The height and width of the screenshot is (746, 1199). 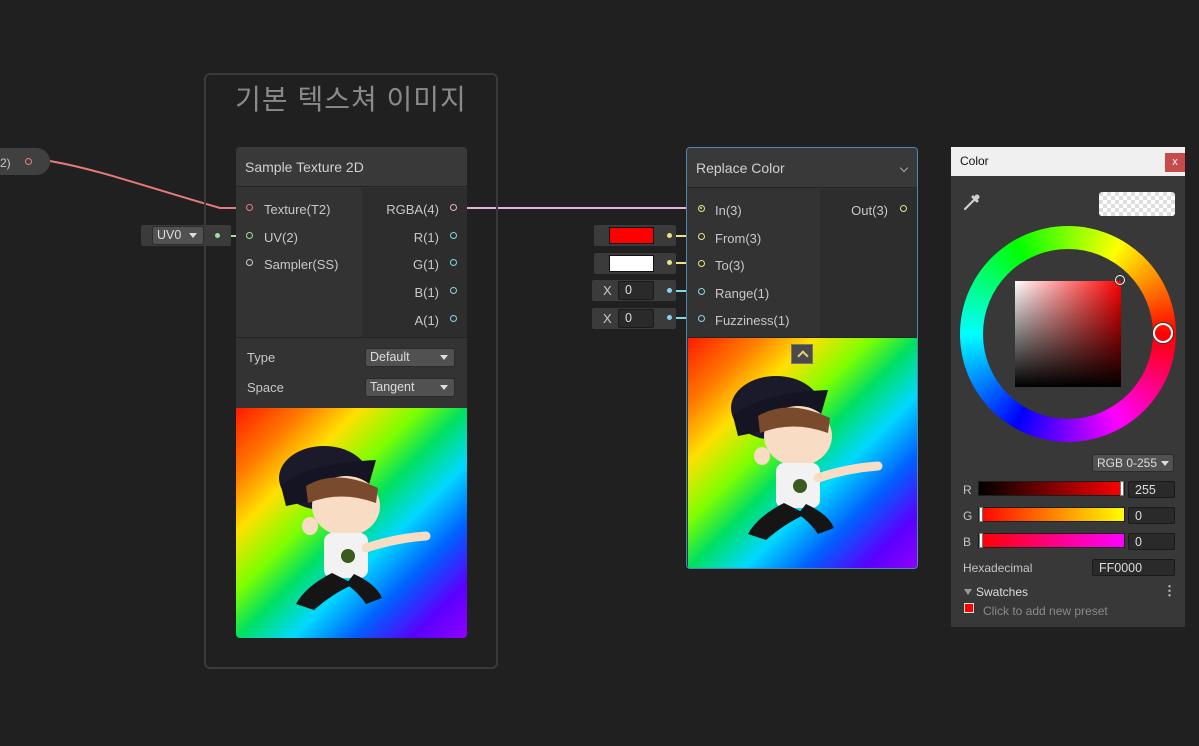 What do you see at coordinates (669, 235) in the screenshot?
I see `from-chip-dot` at bounding box center [669, 235].